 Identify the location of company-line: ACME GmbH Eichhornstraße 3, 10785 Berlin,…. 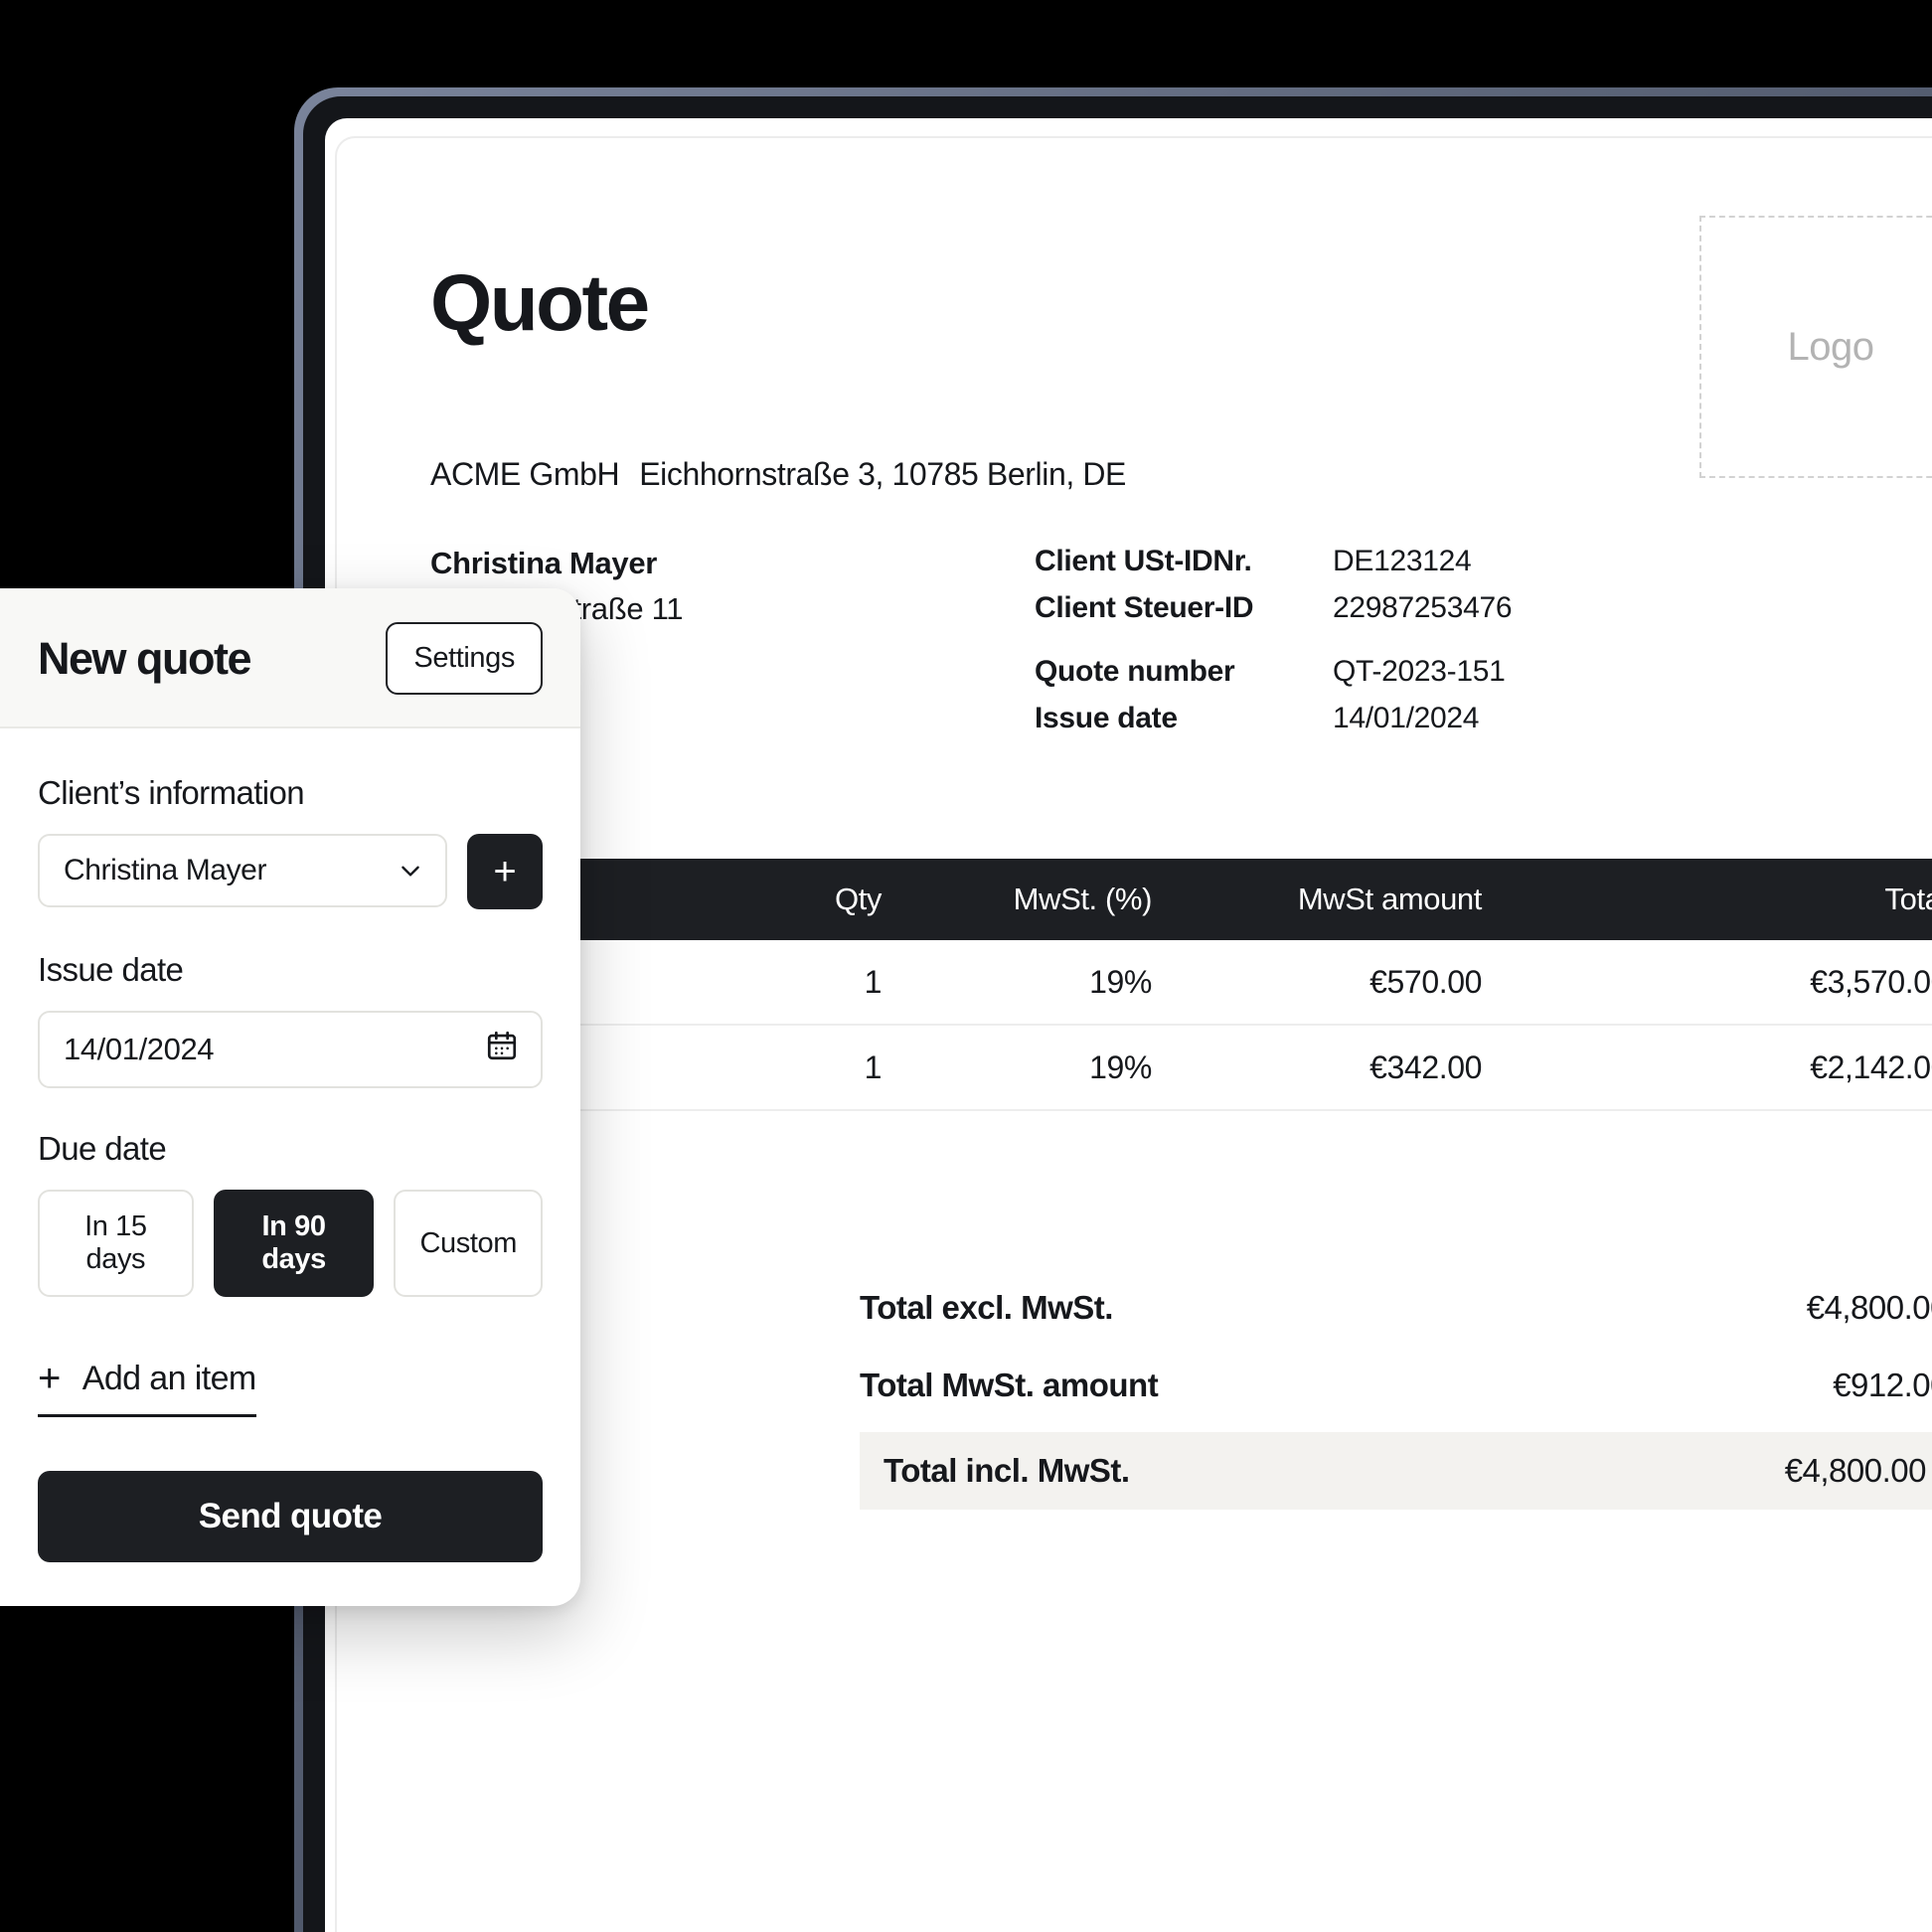
(778, 474).